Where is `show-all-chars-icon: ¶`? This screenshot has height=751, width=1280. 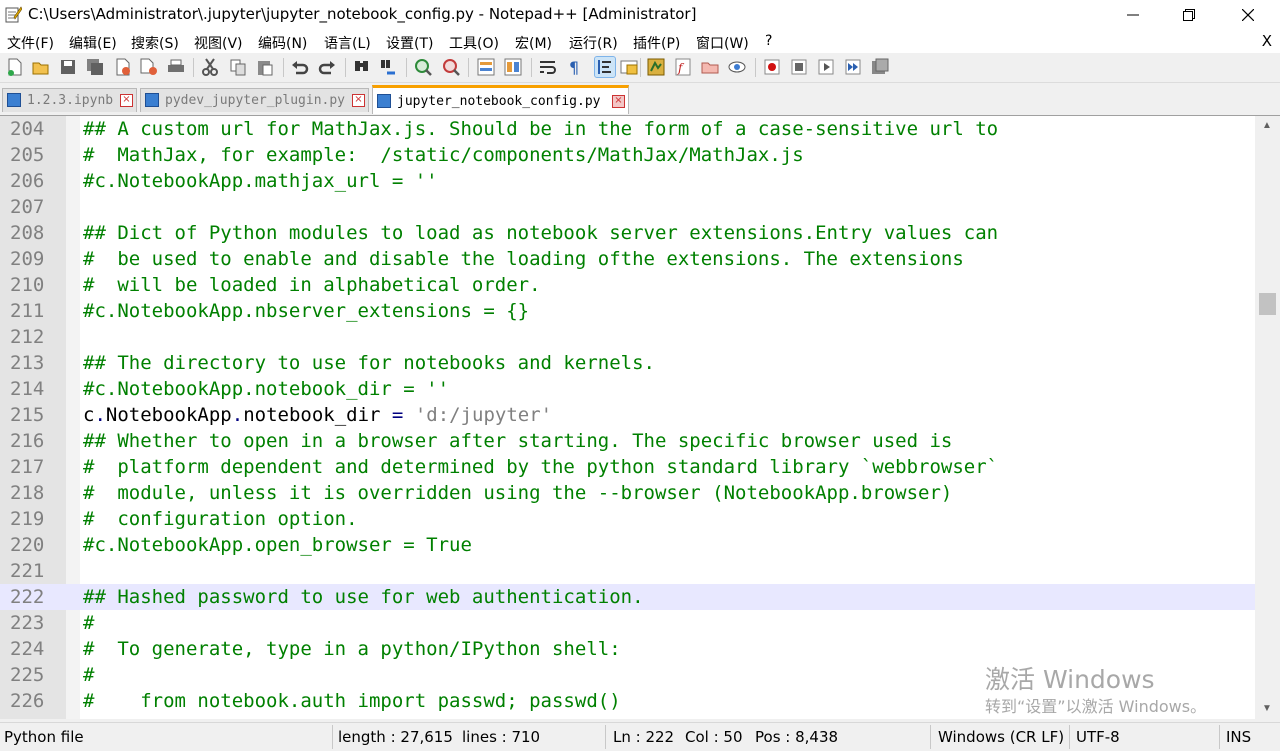
show-all-chars-icon: ¶ is located at coordinates (575, 67).